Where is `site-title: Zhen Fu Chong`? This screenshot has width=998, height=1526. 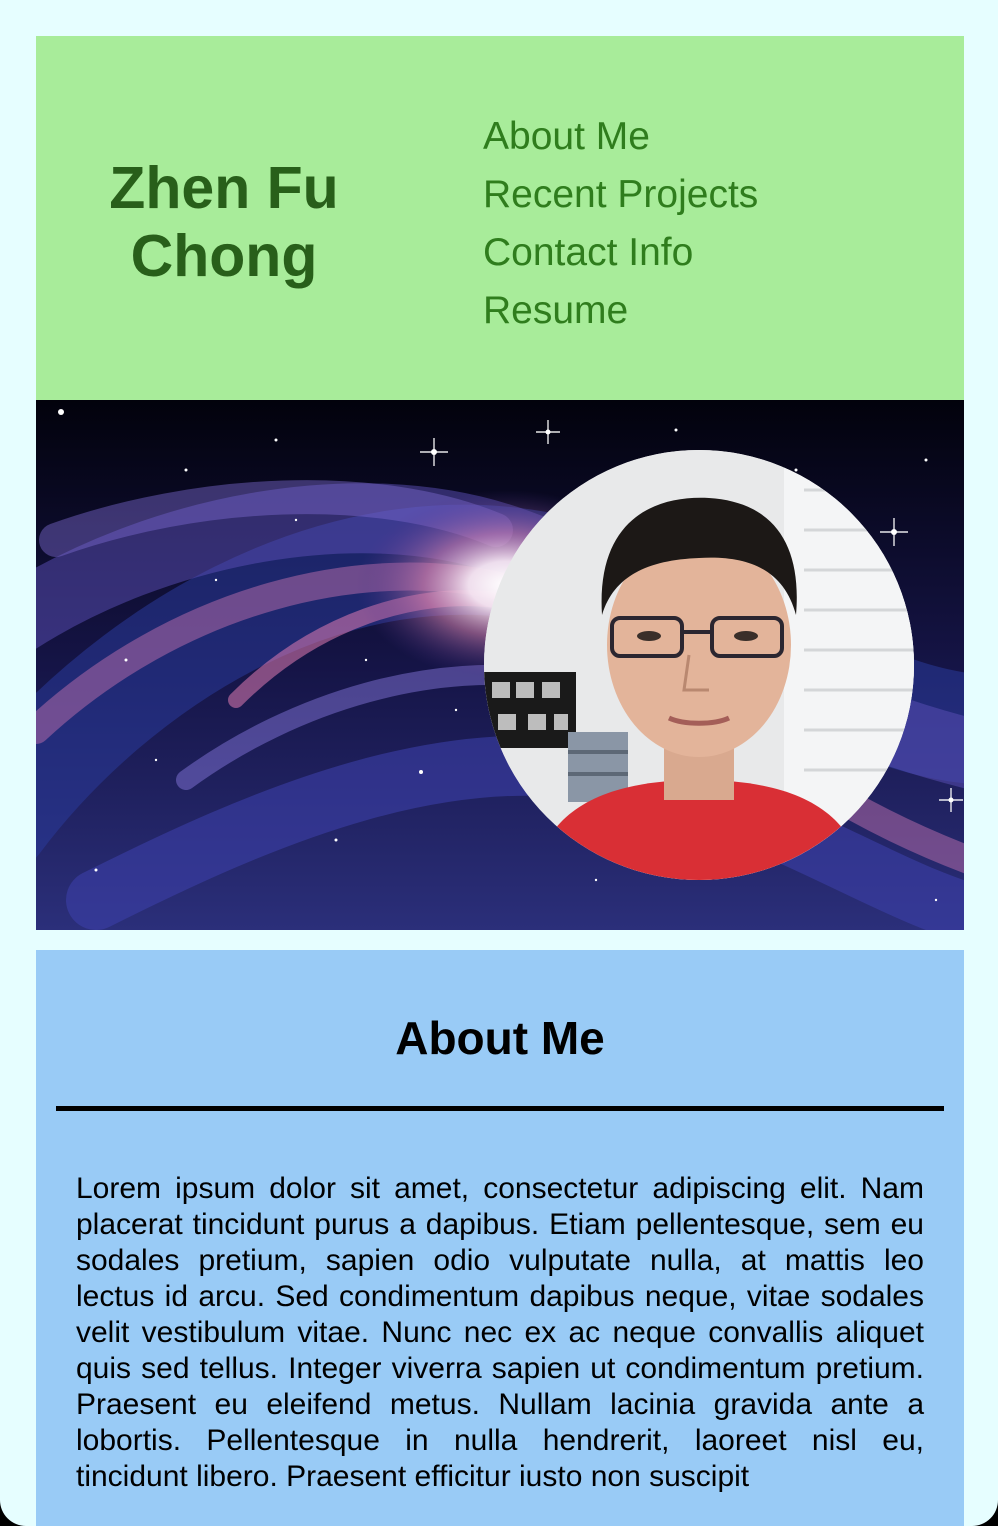
site-title: Zhen Fu Chong is located at coordinates (224, 222).